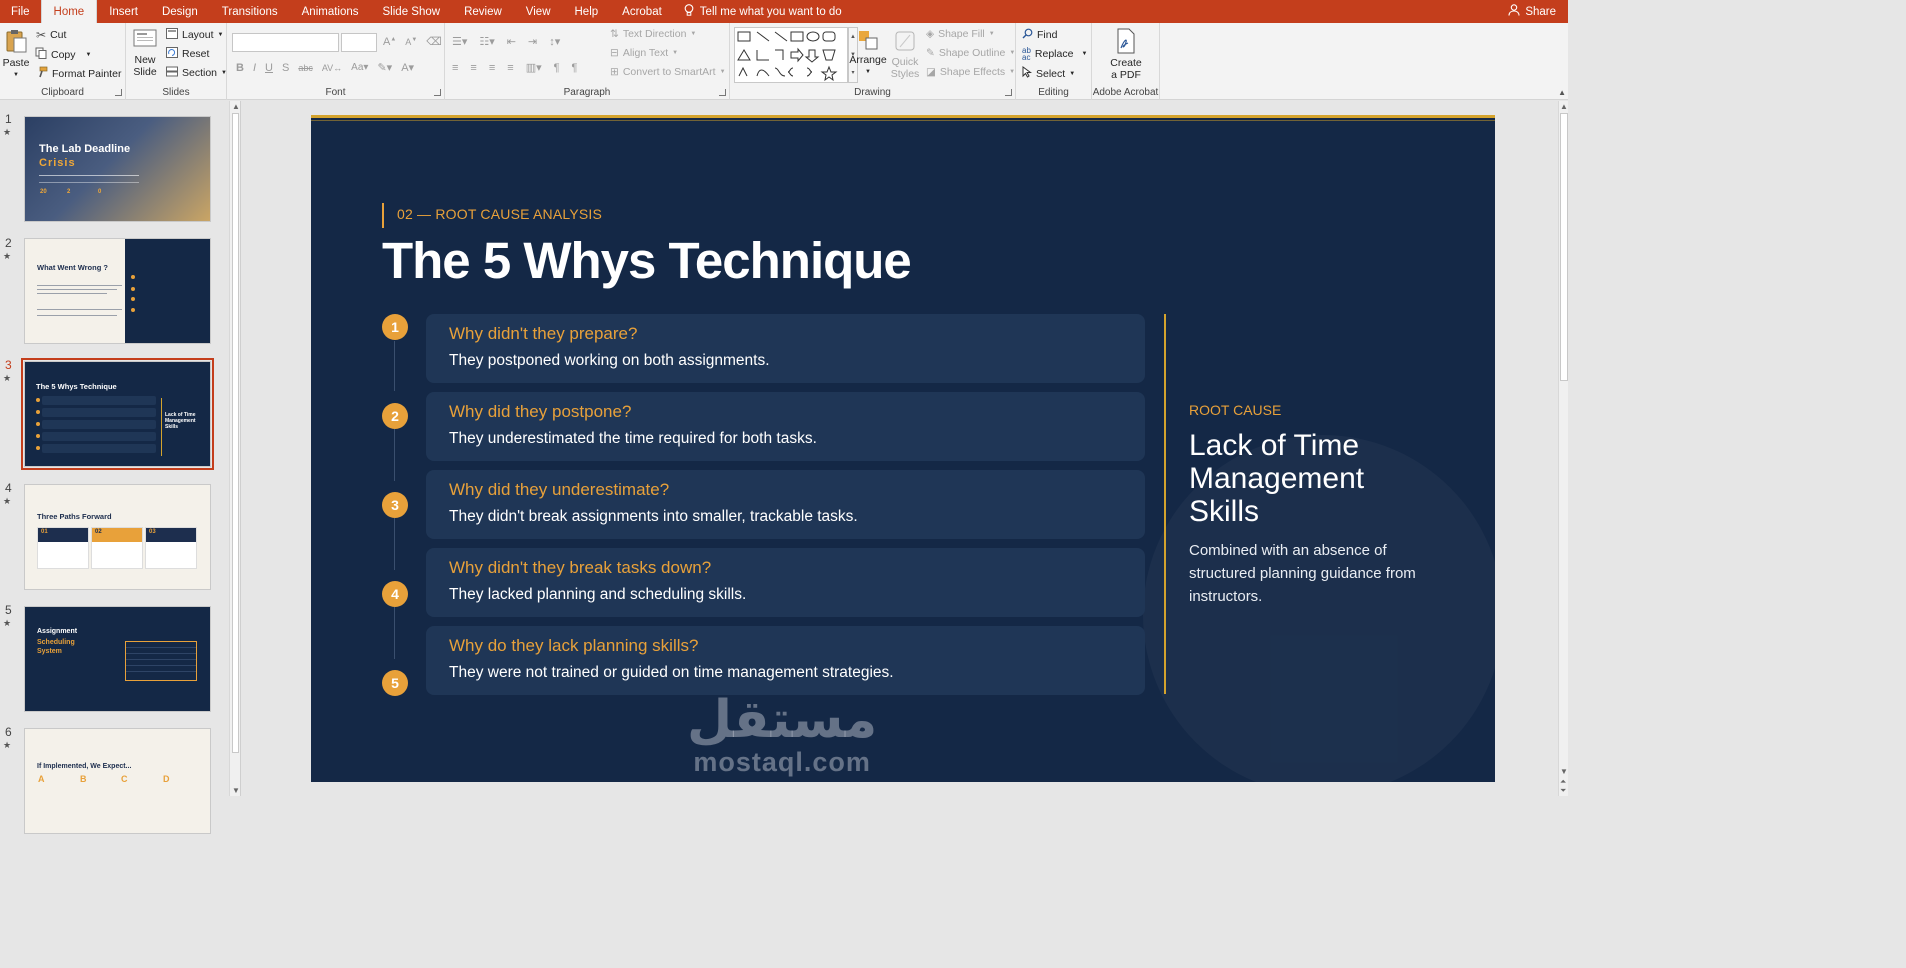 This screenshot has width=1906, height=968. I want to click on shapes-gallery, so click(791, 55).